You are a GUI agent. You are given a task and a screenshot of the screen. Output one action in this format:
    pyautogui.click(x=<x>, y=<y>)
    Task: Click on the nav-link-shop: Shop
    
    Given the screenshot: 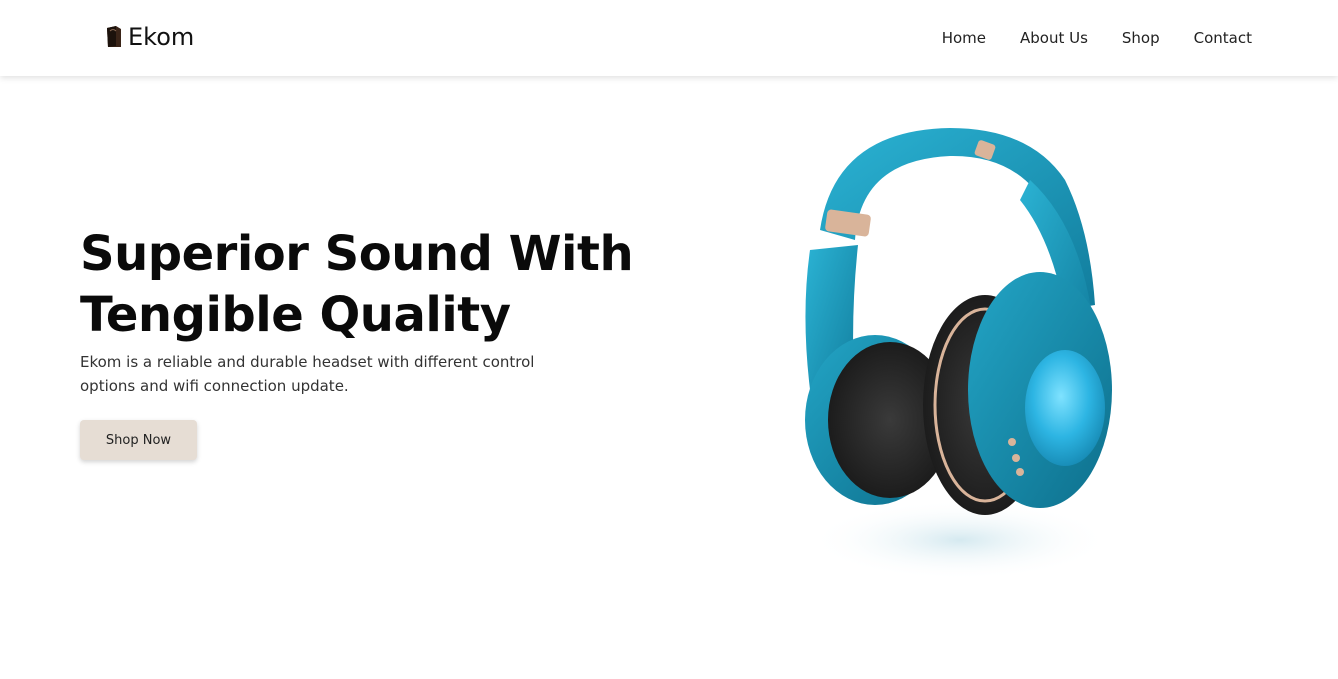 What is the action you would take?
    pyautogui.click(x=1141, y=38)
    